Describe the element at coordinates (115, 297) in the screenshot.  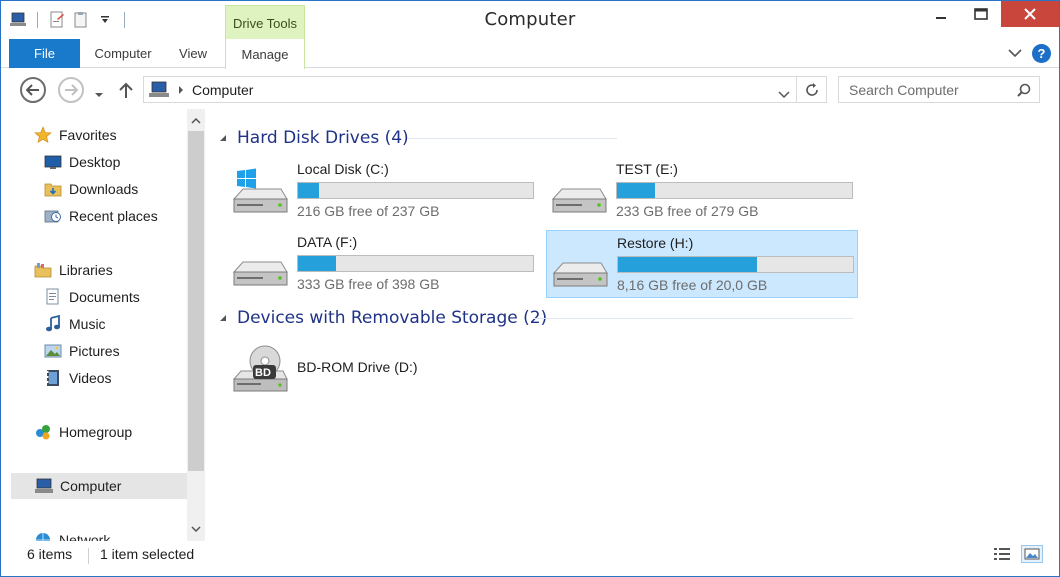
I see `nav-item-documents: Documents` at that location.